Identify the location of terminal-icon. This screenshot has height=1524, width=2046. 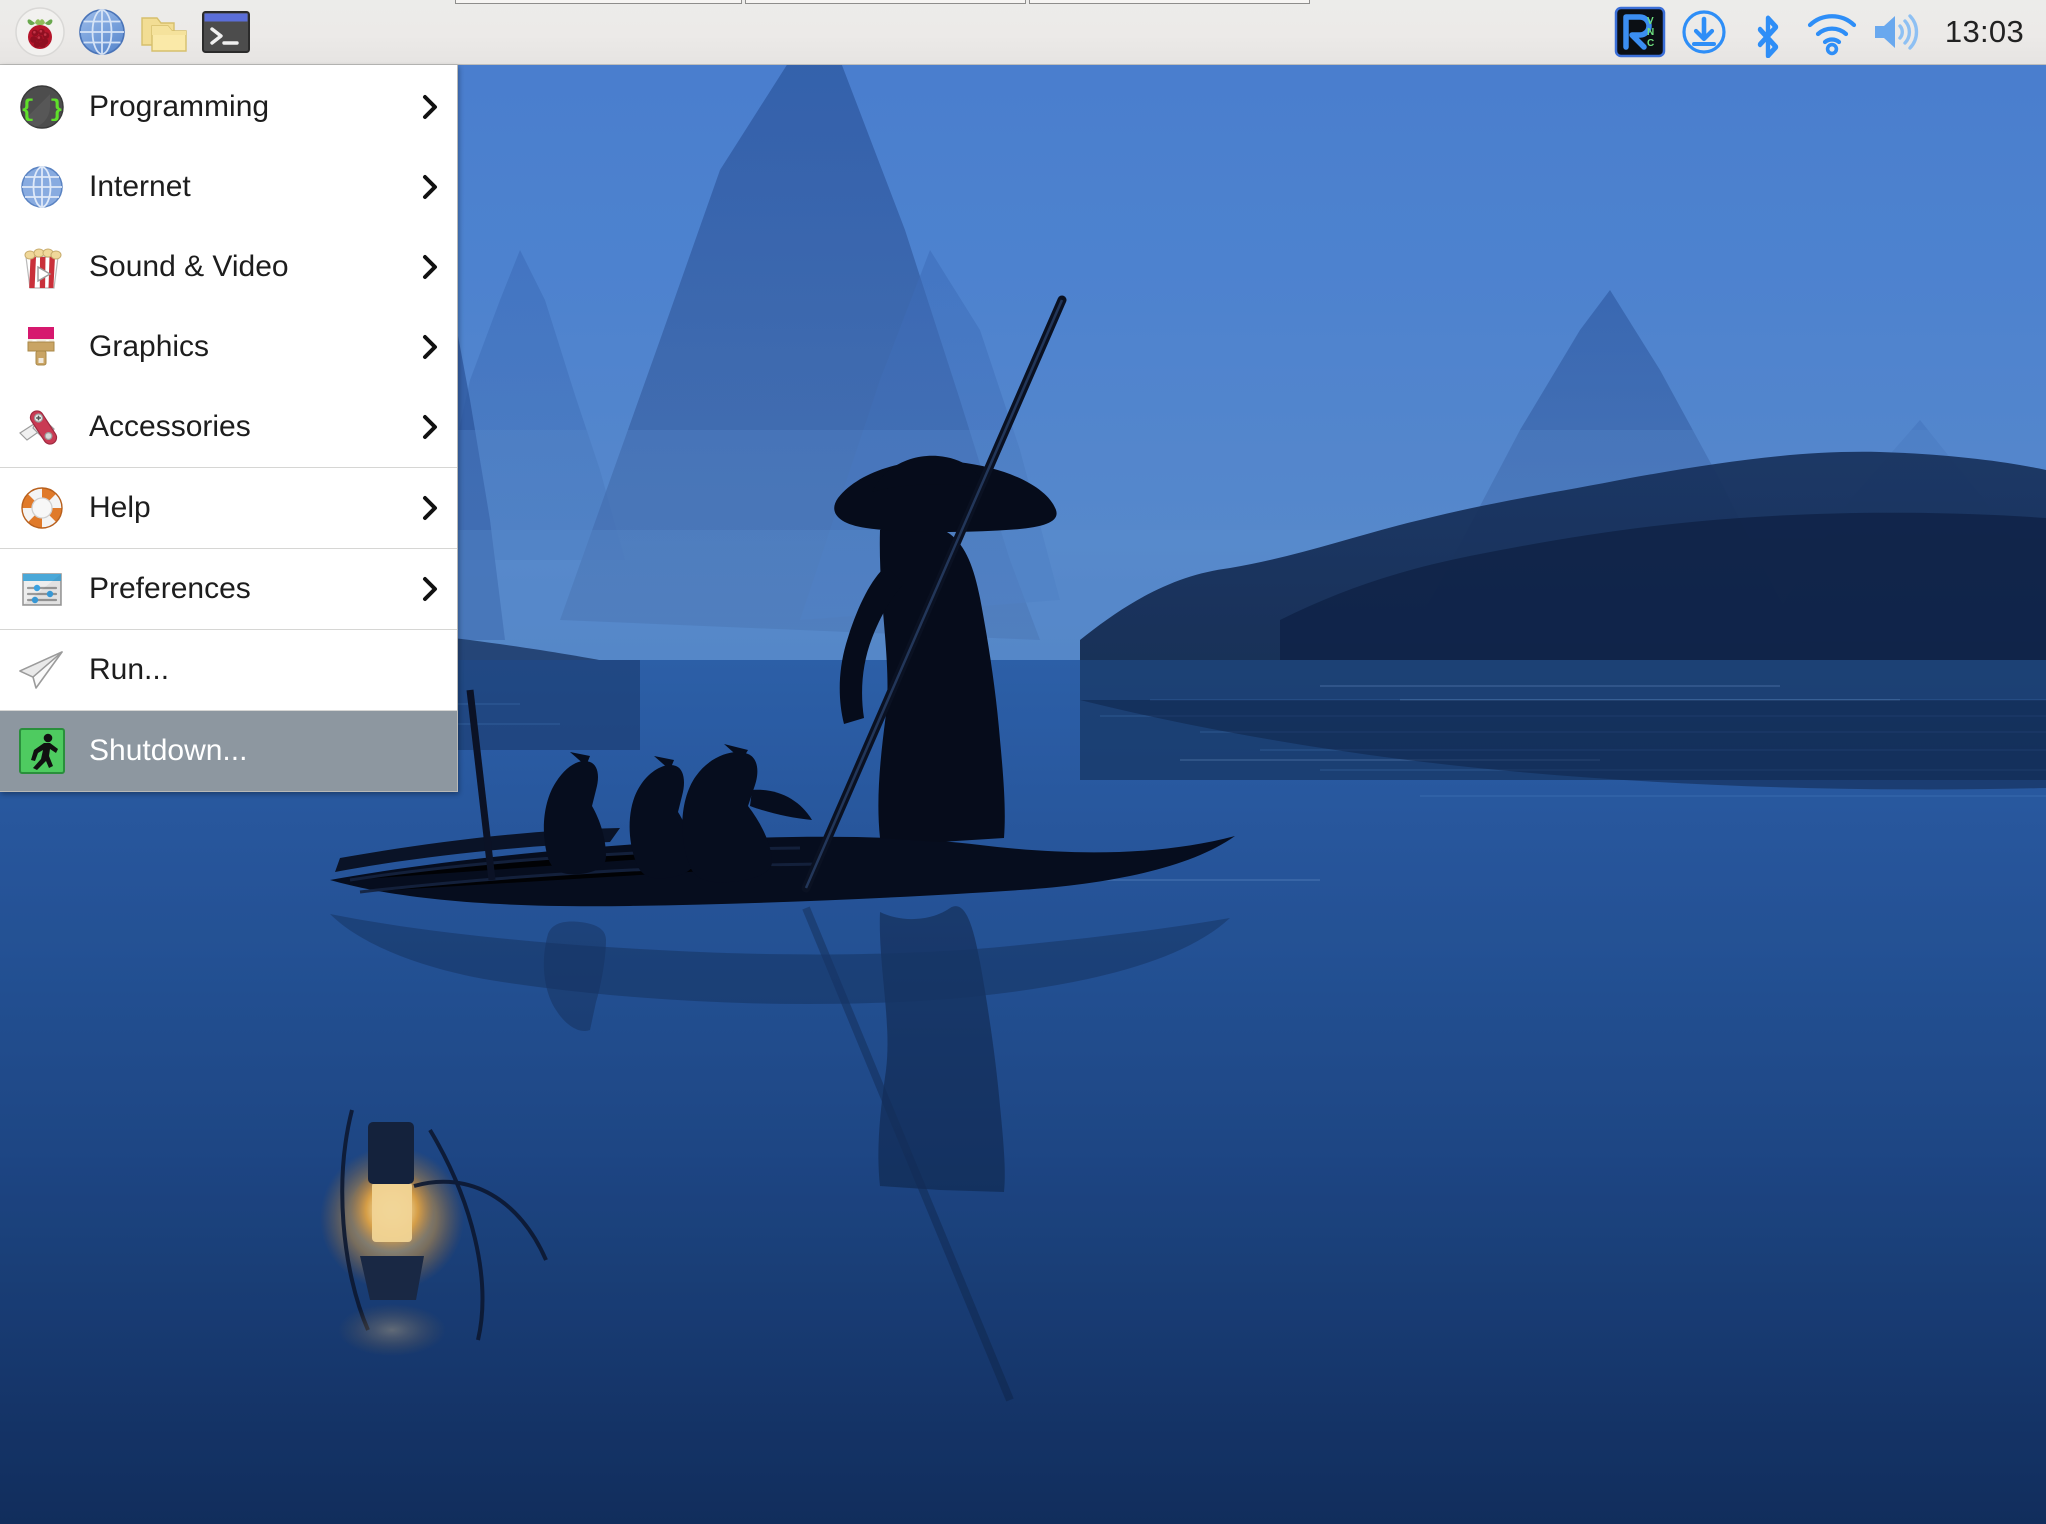
(226, 32).